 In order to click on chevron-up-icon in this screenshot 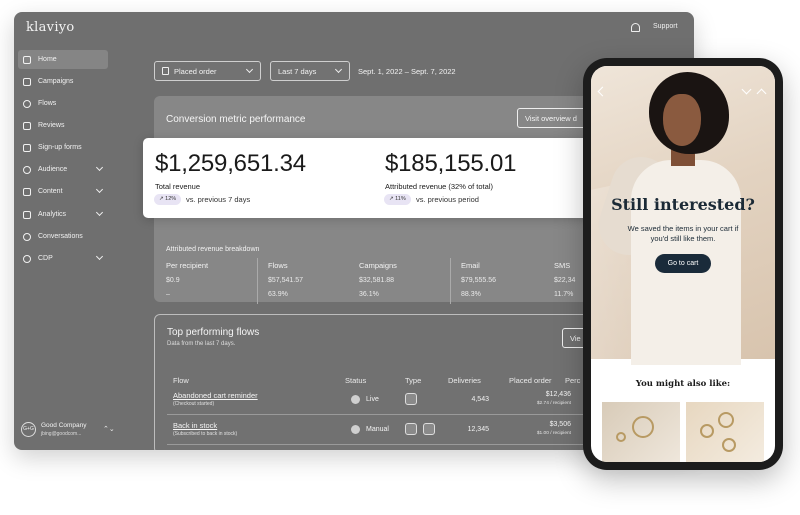, I will do `click(761, 93)`.